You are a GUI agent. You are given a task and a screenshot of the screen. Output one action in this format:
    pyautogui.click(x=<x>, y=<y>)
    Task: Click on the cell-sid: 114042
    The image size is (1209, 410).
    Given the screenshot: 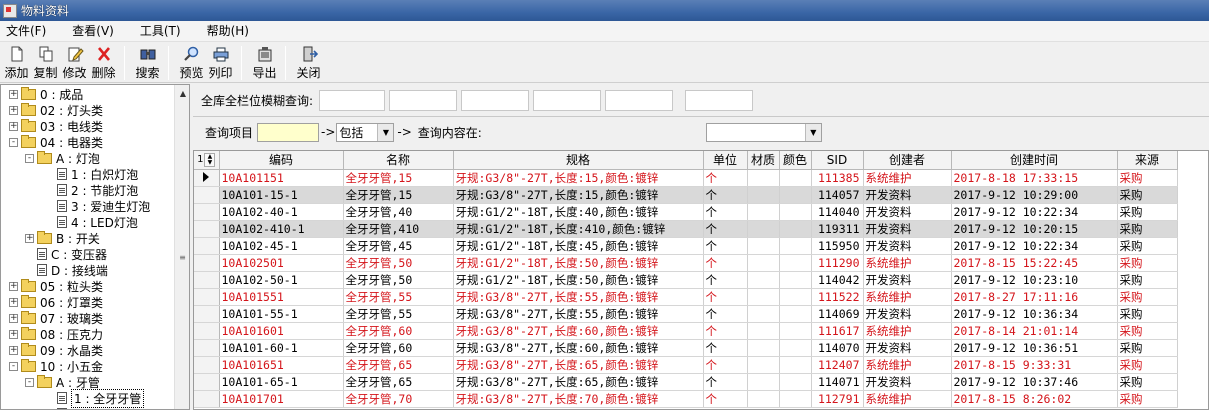 What is the action you would take?
    pyautogui.click(x=837, y=280)
    